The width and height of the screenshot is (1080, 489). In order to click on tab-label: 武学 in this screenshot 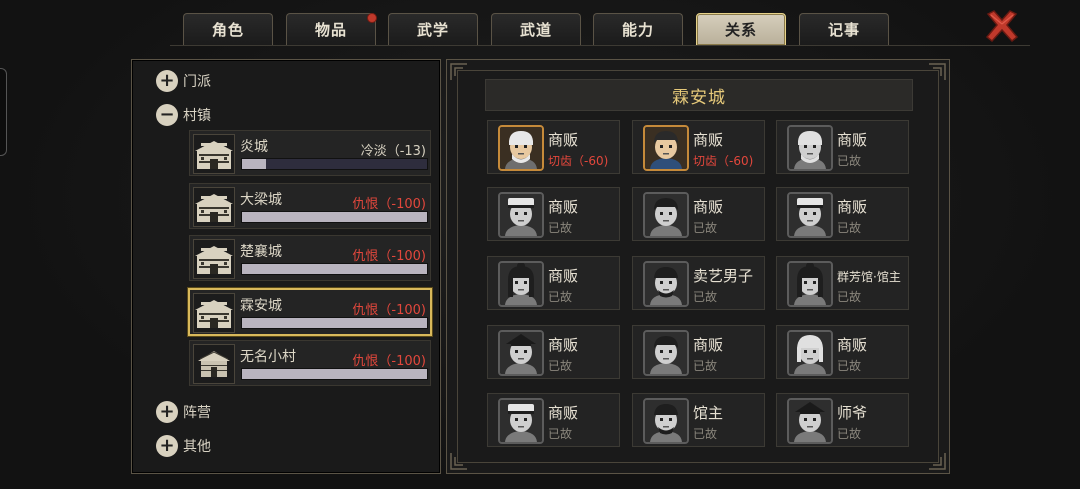, I will do `click(432, 30)`.